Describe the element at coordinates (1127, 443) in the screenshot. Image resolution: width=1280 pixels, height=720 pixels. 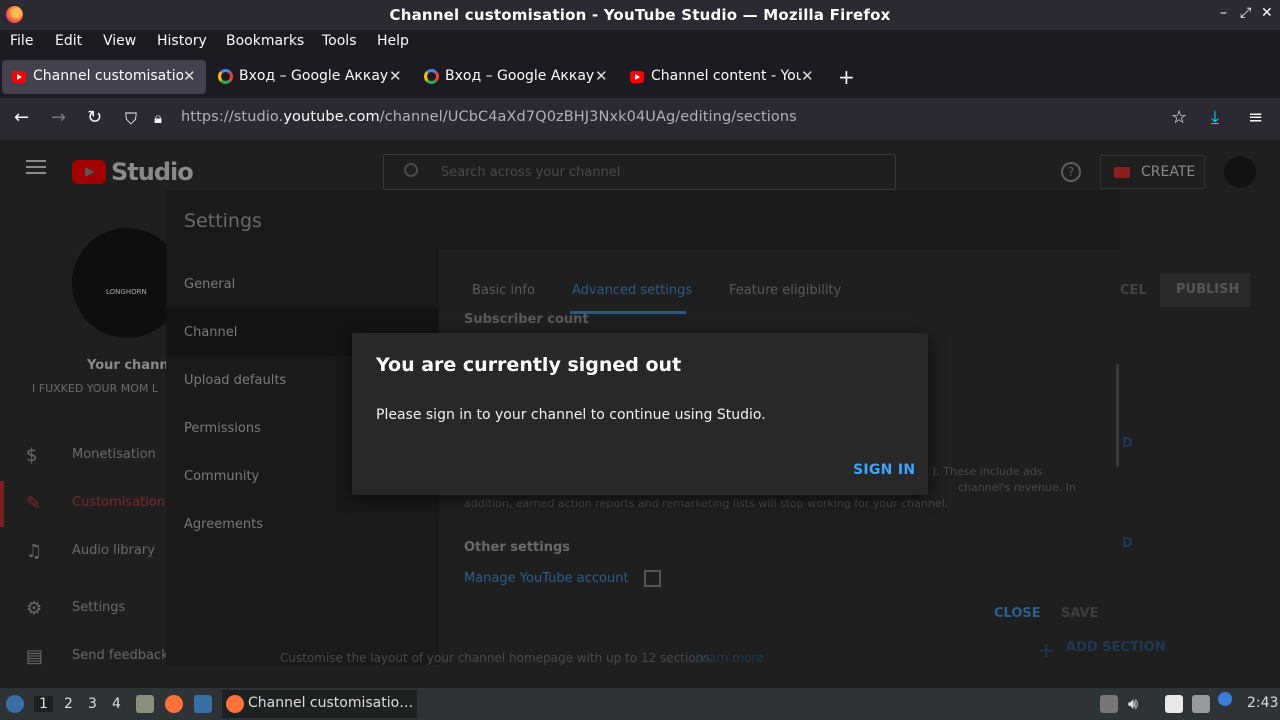
I see `side-link-partial-1: D` at that location.